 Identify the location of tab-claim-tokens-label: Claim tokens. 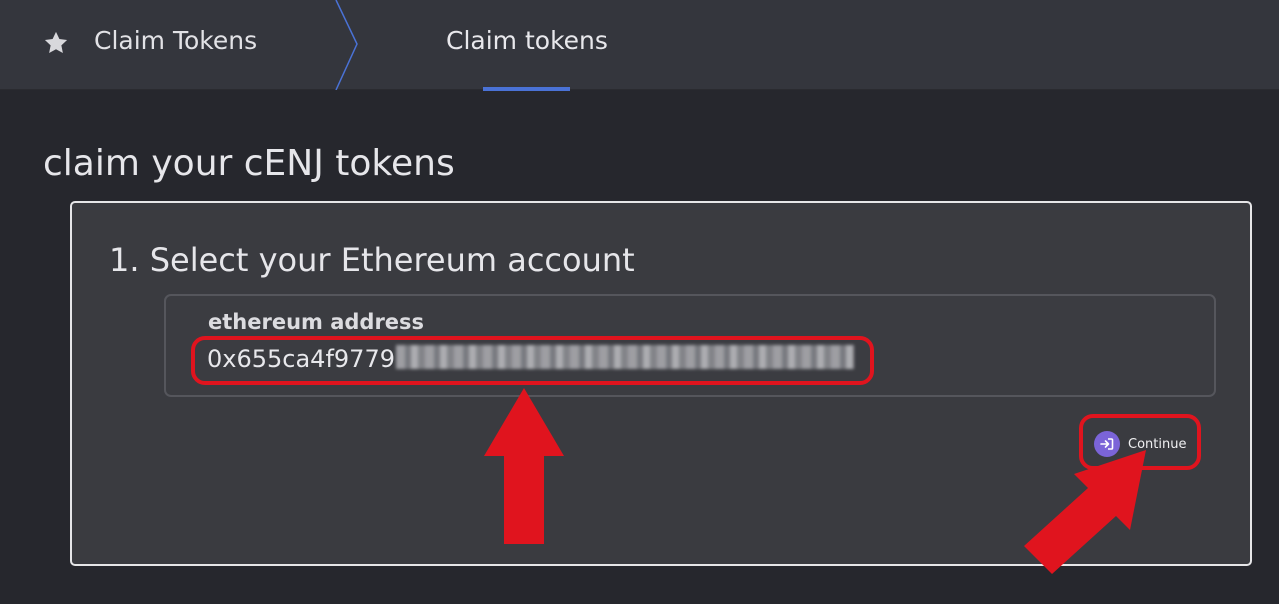
(527, 40).